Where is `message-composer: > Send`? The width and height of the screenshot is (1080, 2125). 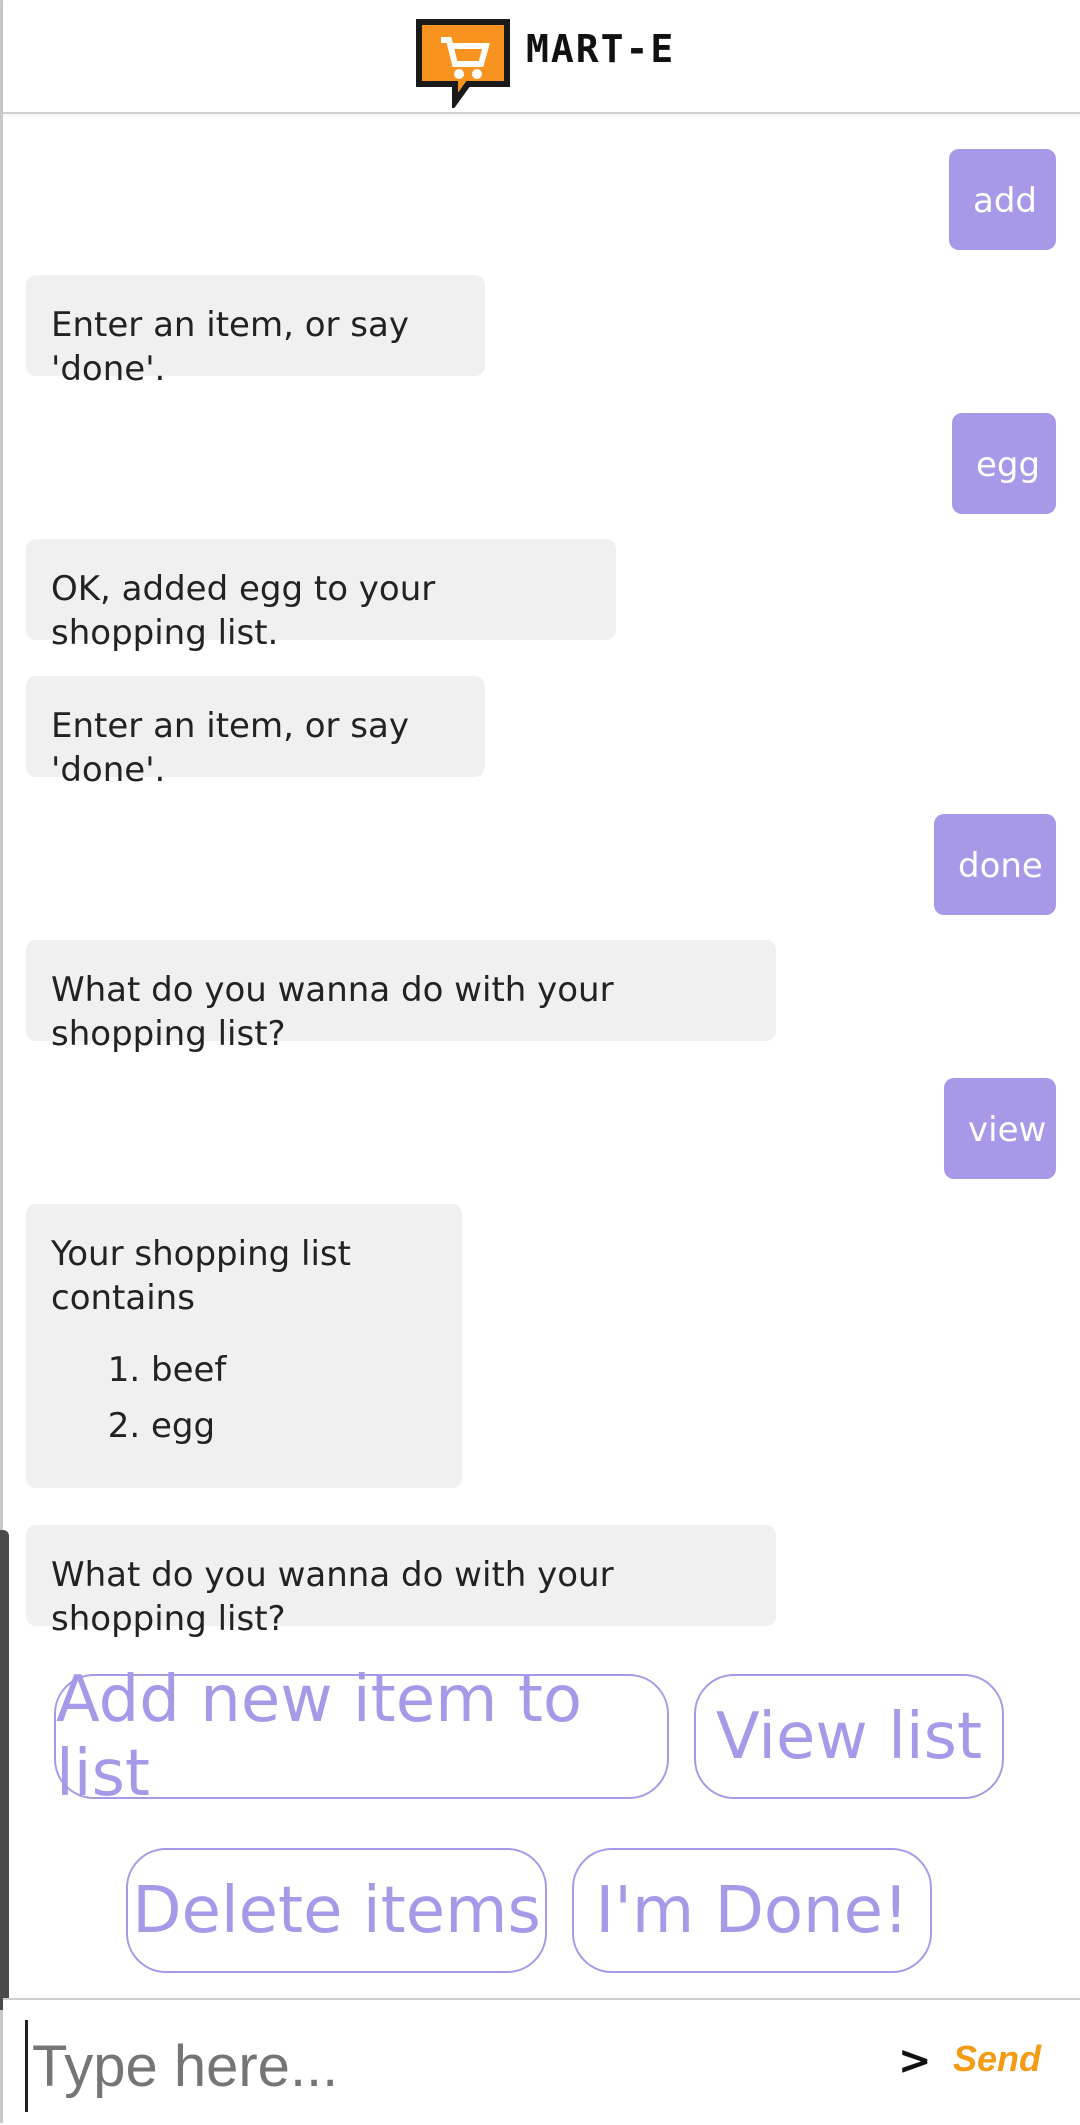
message-composer: > Send is located at coordinates (541, 2061).